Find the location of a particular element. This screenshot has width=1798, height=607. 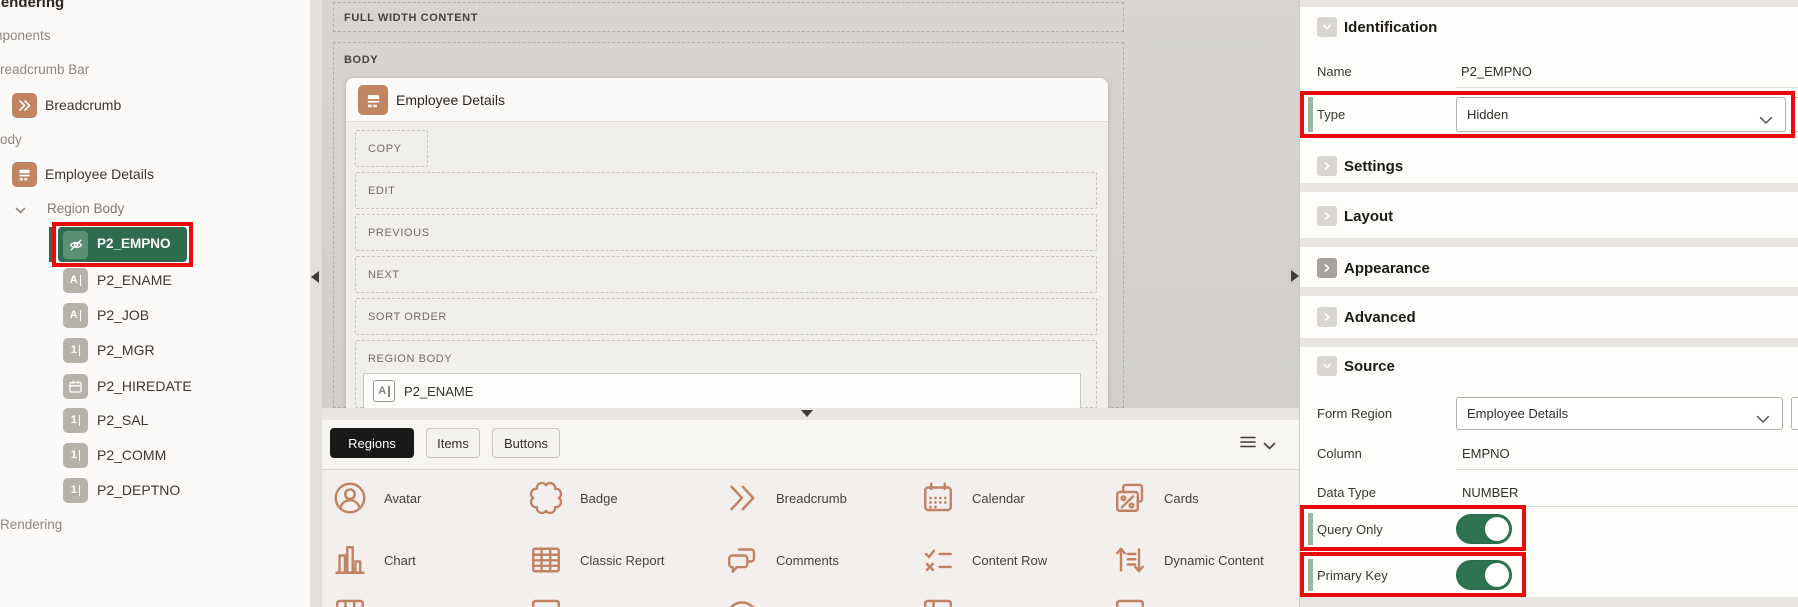

tab-buttons: Buttons is located at coordinates (526, 443).